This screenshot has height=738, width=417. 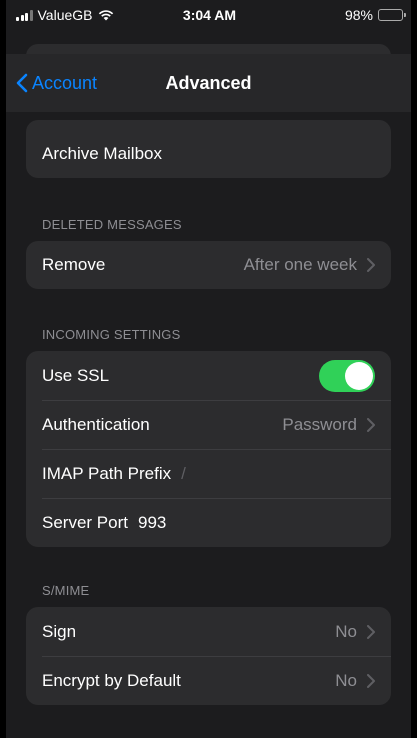 I want to click on sign-label: Sign, so click(x=59, y=631).